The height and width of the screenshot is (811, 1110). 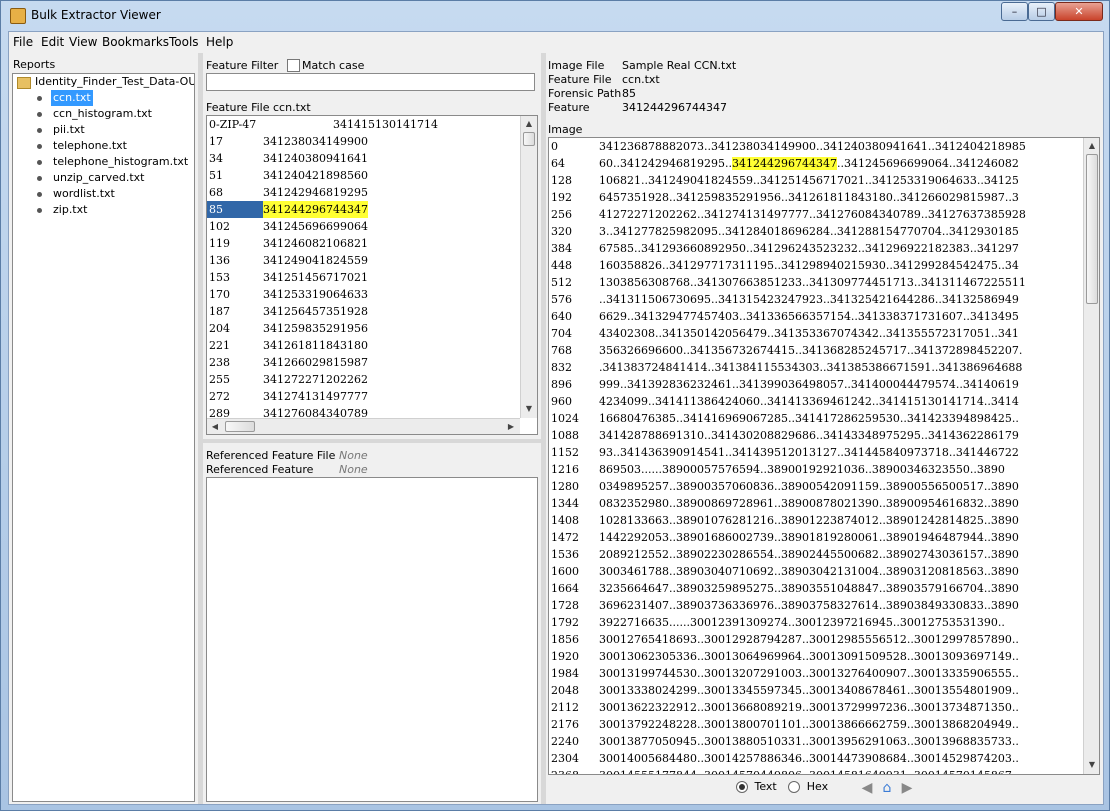 I want to click on image-scroll-up-icon: ▲, so click(x=1091, y=146).